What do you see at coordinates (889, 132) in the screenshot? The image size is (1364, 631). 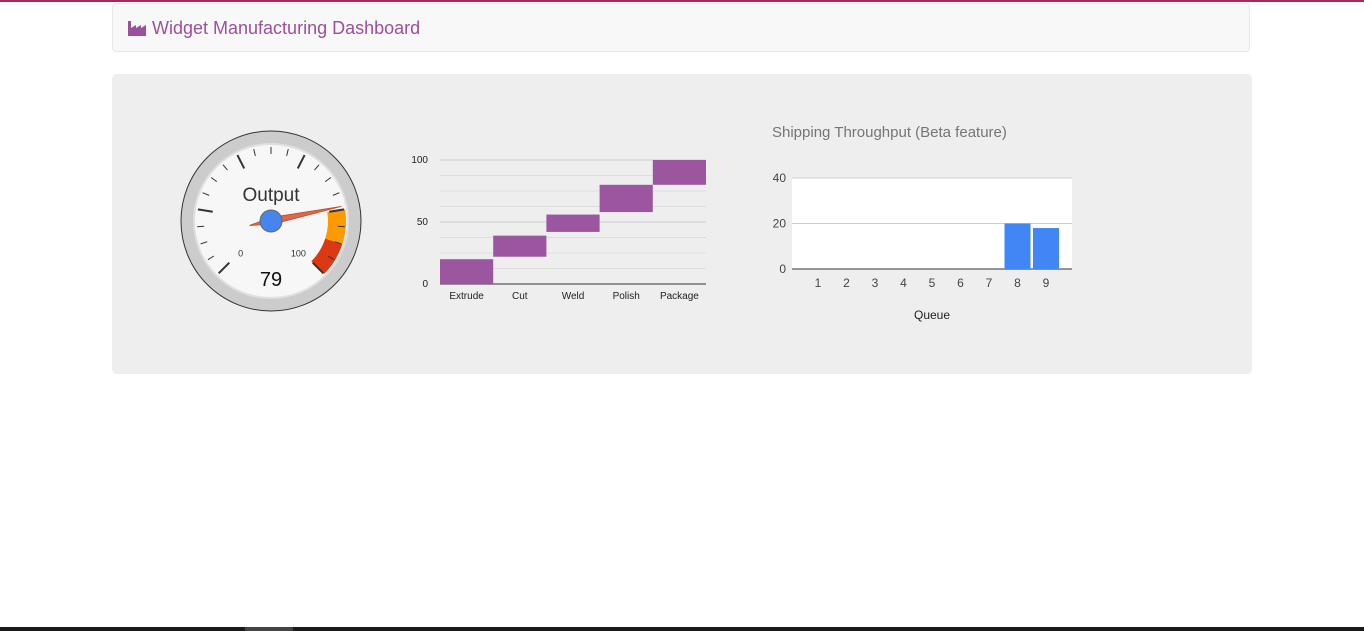 I see `shipping-chart-title: Shipping Throughput (Beta feature)` at bounding box center [889, 132].